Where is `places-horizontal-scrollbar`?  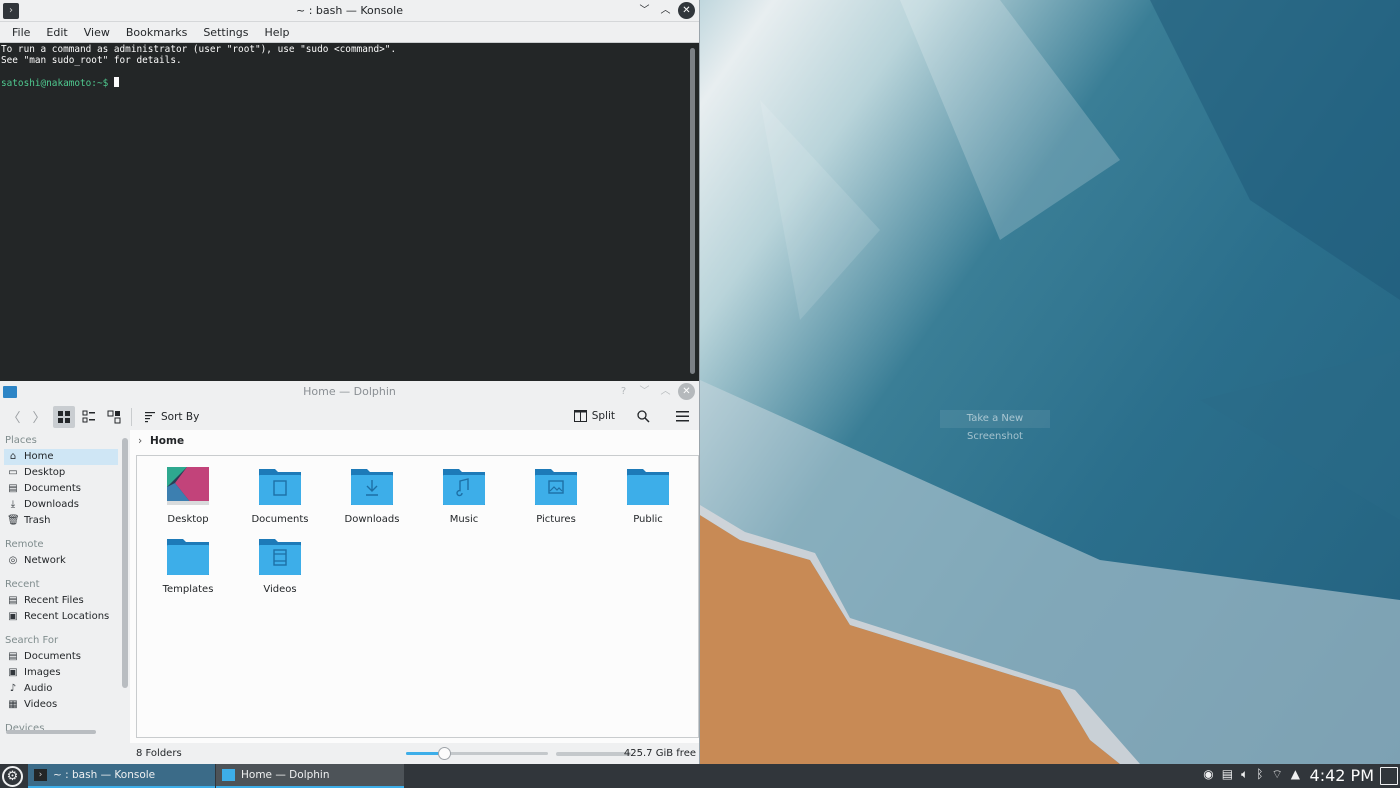 places-horizontal-scrollbar is located at coordinates (51, 732).